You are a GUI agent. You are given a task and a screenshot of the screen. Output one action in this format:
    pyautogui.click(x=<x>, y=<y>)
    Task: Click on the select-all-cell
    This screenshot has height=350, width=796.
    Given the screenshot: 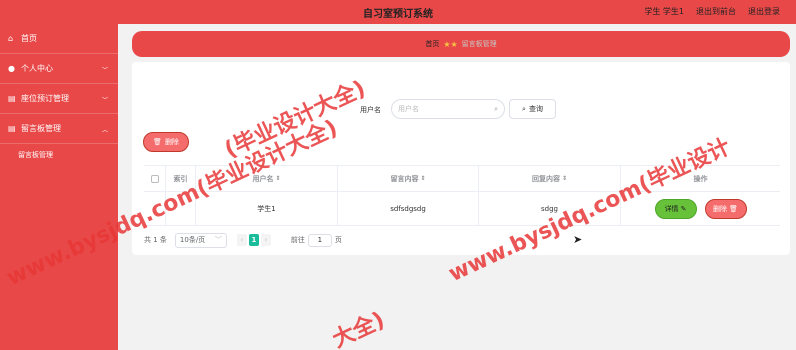 What is the action you would take?
    pyautogui.click(x=155, y=178)
    